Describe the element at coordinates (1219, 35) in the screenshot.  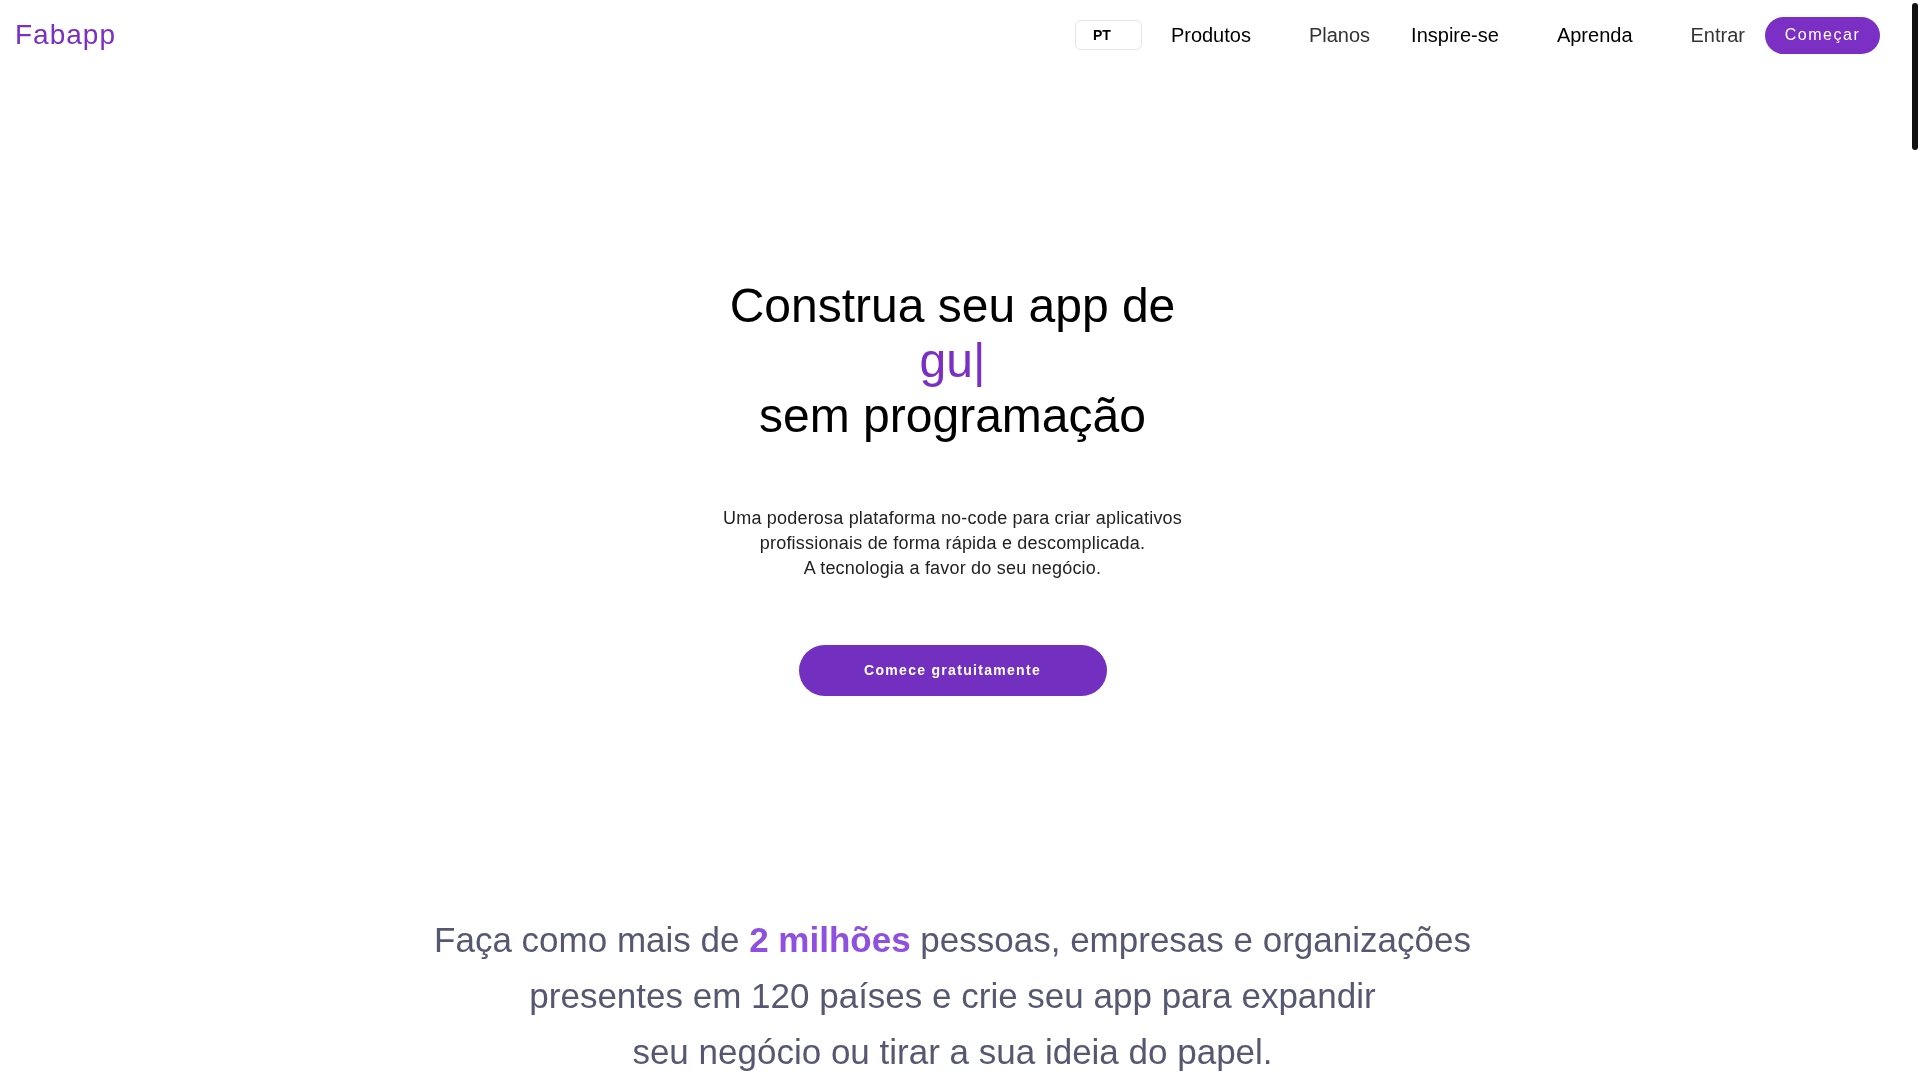
I see `nav-link: Produtos` at that location.